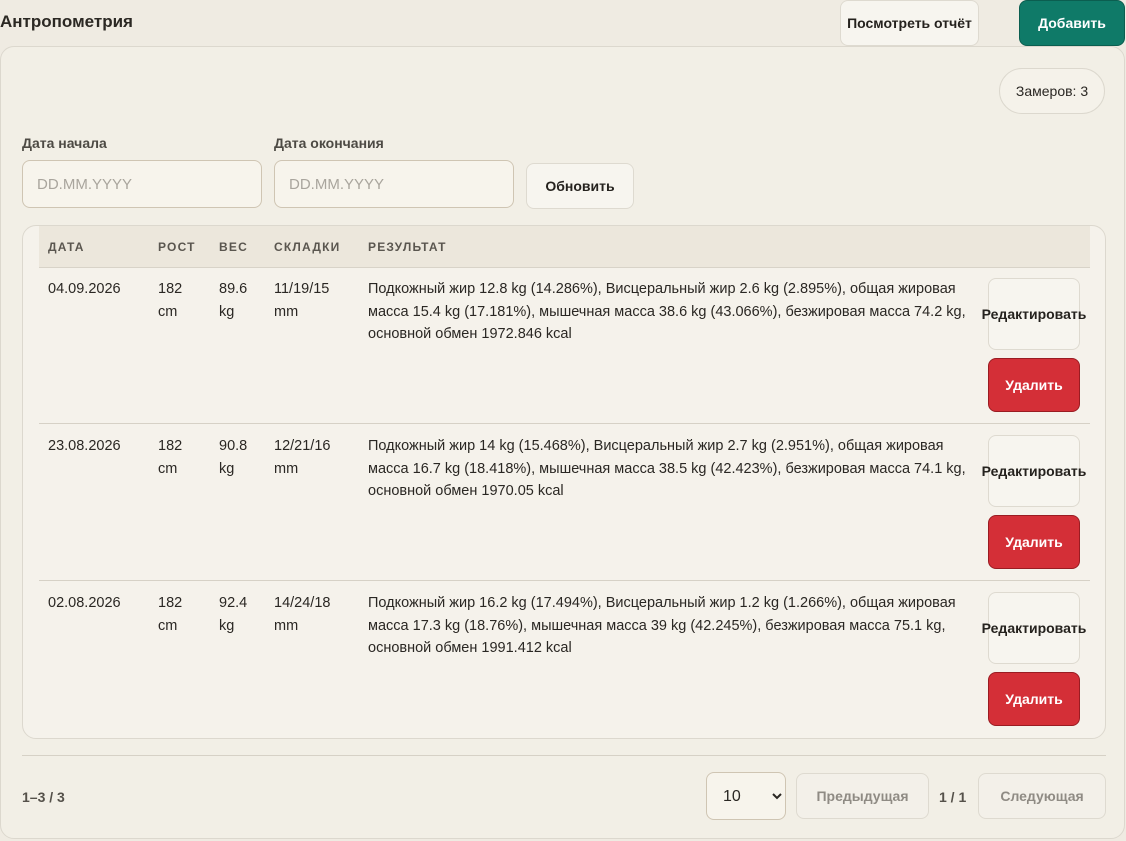 This screenshot has height=841, width=1126. Describe the element at coordinates (1042, 796) in the screenshot. I see `next-page-button: Следующая` at that location.